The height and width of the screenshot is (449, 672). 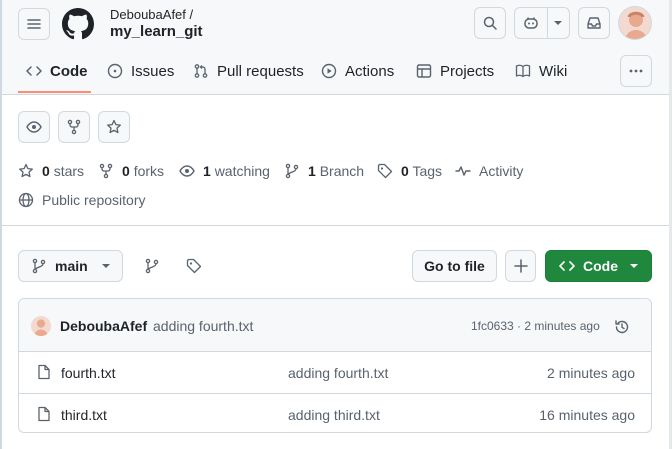 I want to click on commit-message: adding fourth.txt, so click(x=203, y=326).